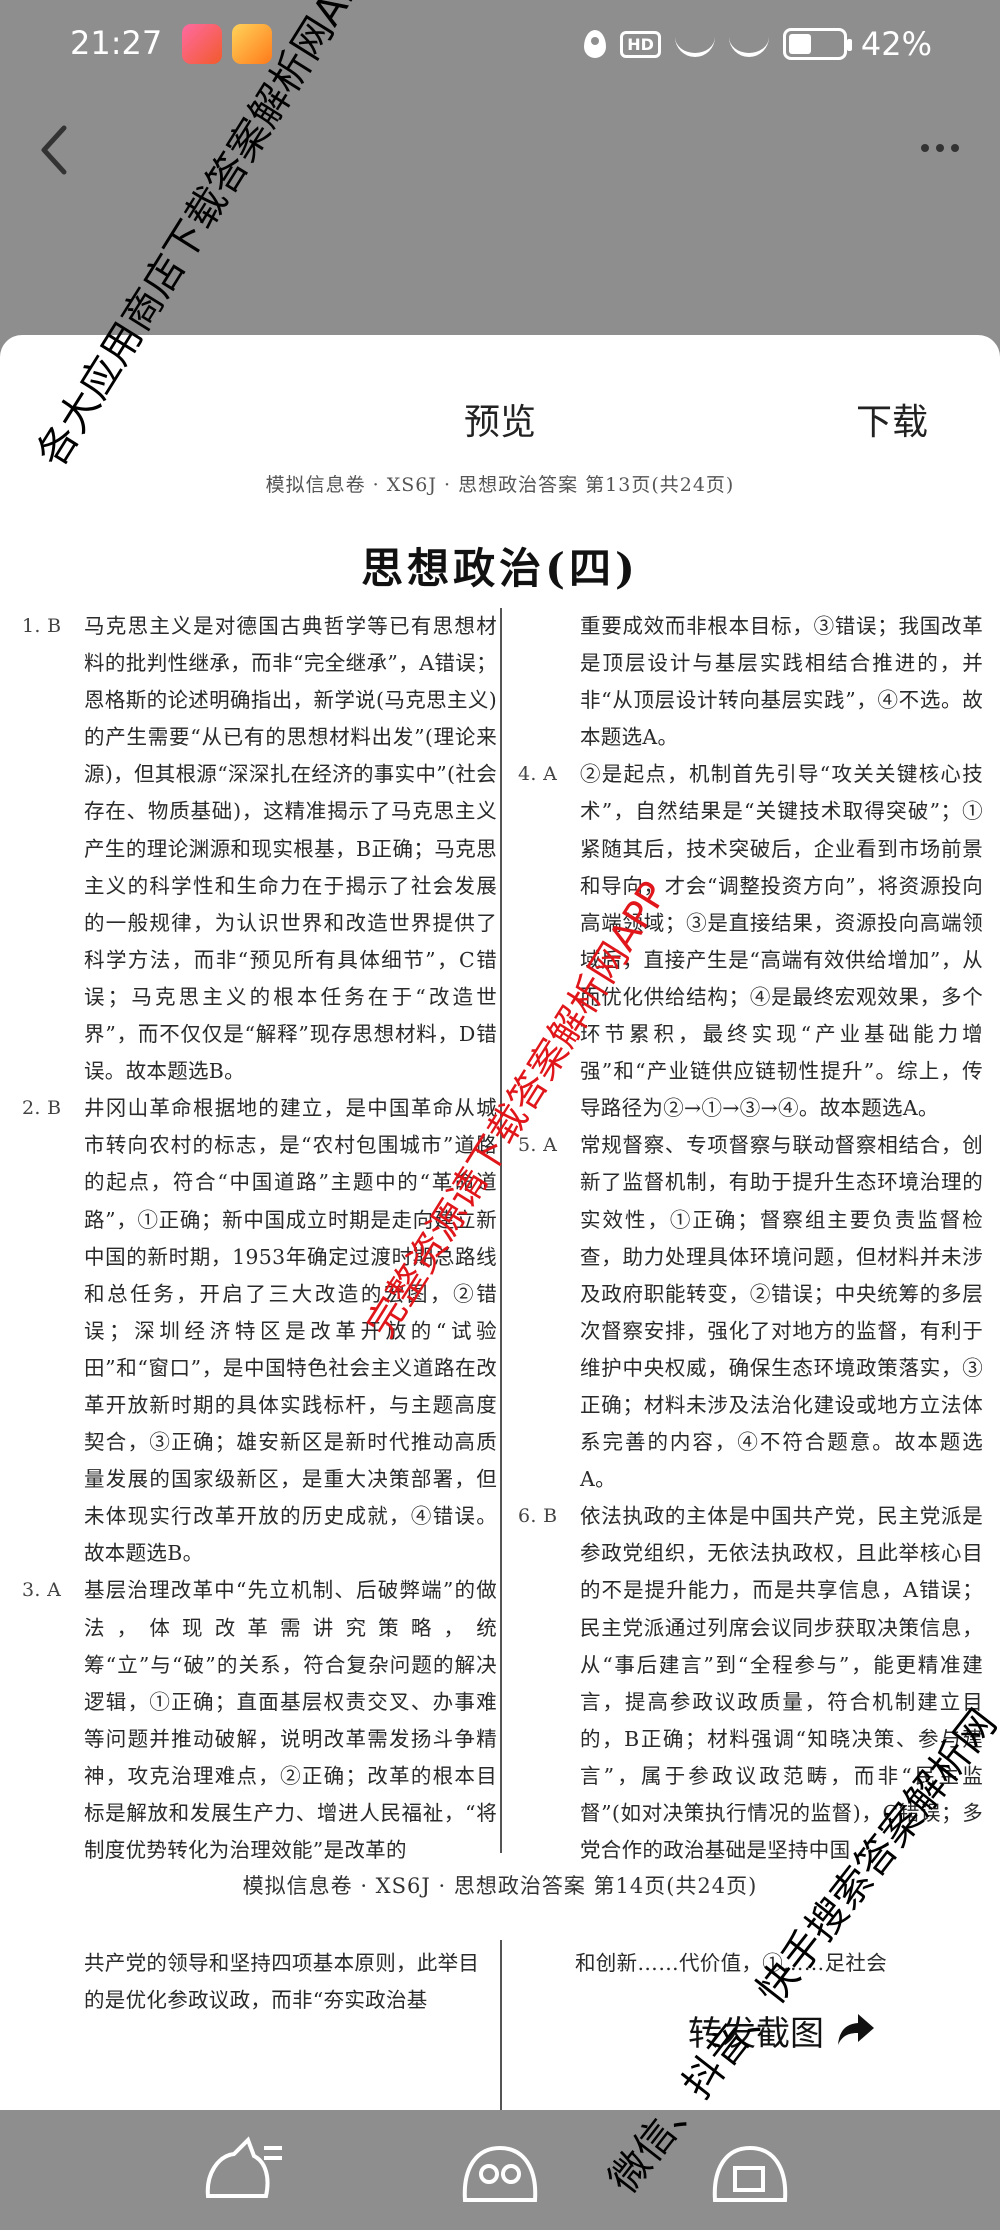 The image size is (1000, 2230). I want to click on page-footer: 模拟信息卷 · XS6J · 思想政治答案 第14页(共24页), so click(500, 1886).